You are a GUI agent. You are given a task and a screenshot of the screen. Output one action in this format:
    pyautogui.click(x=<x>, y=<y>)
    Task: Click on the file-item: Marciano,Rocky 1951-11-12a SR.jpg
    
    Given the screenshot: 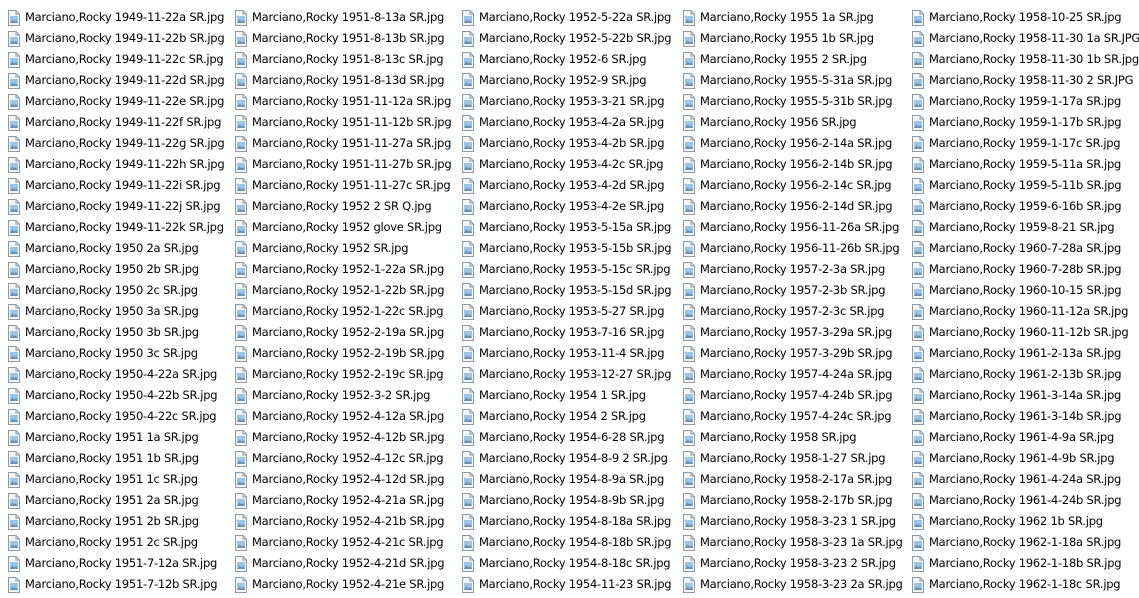 What is the action you would take?
    pyautogui.click(x=342, y=101)
    